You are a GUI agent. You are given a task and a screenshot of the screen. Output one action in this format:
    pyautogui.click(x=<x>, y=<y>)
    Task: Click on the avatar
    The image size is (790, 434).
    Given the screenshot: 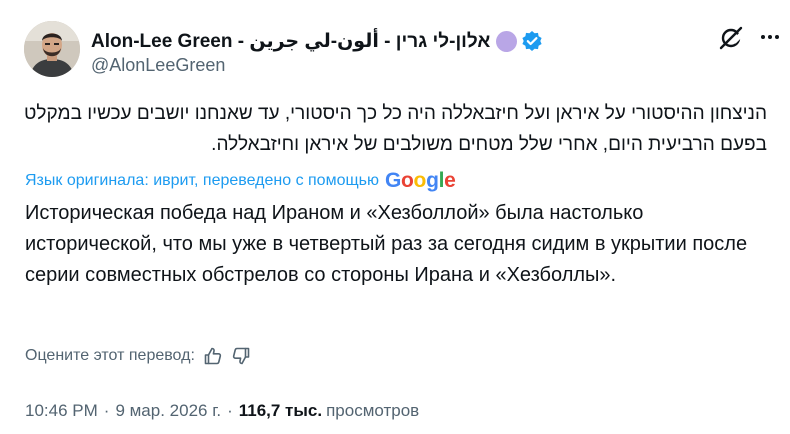 What is the action you would take?
    pyautogui.click(x=52, y=49)
    